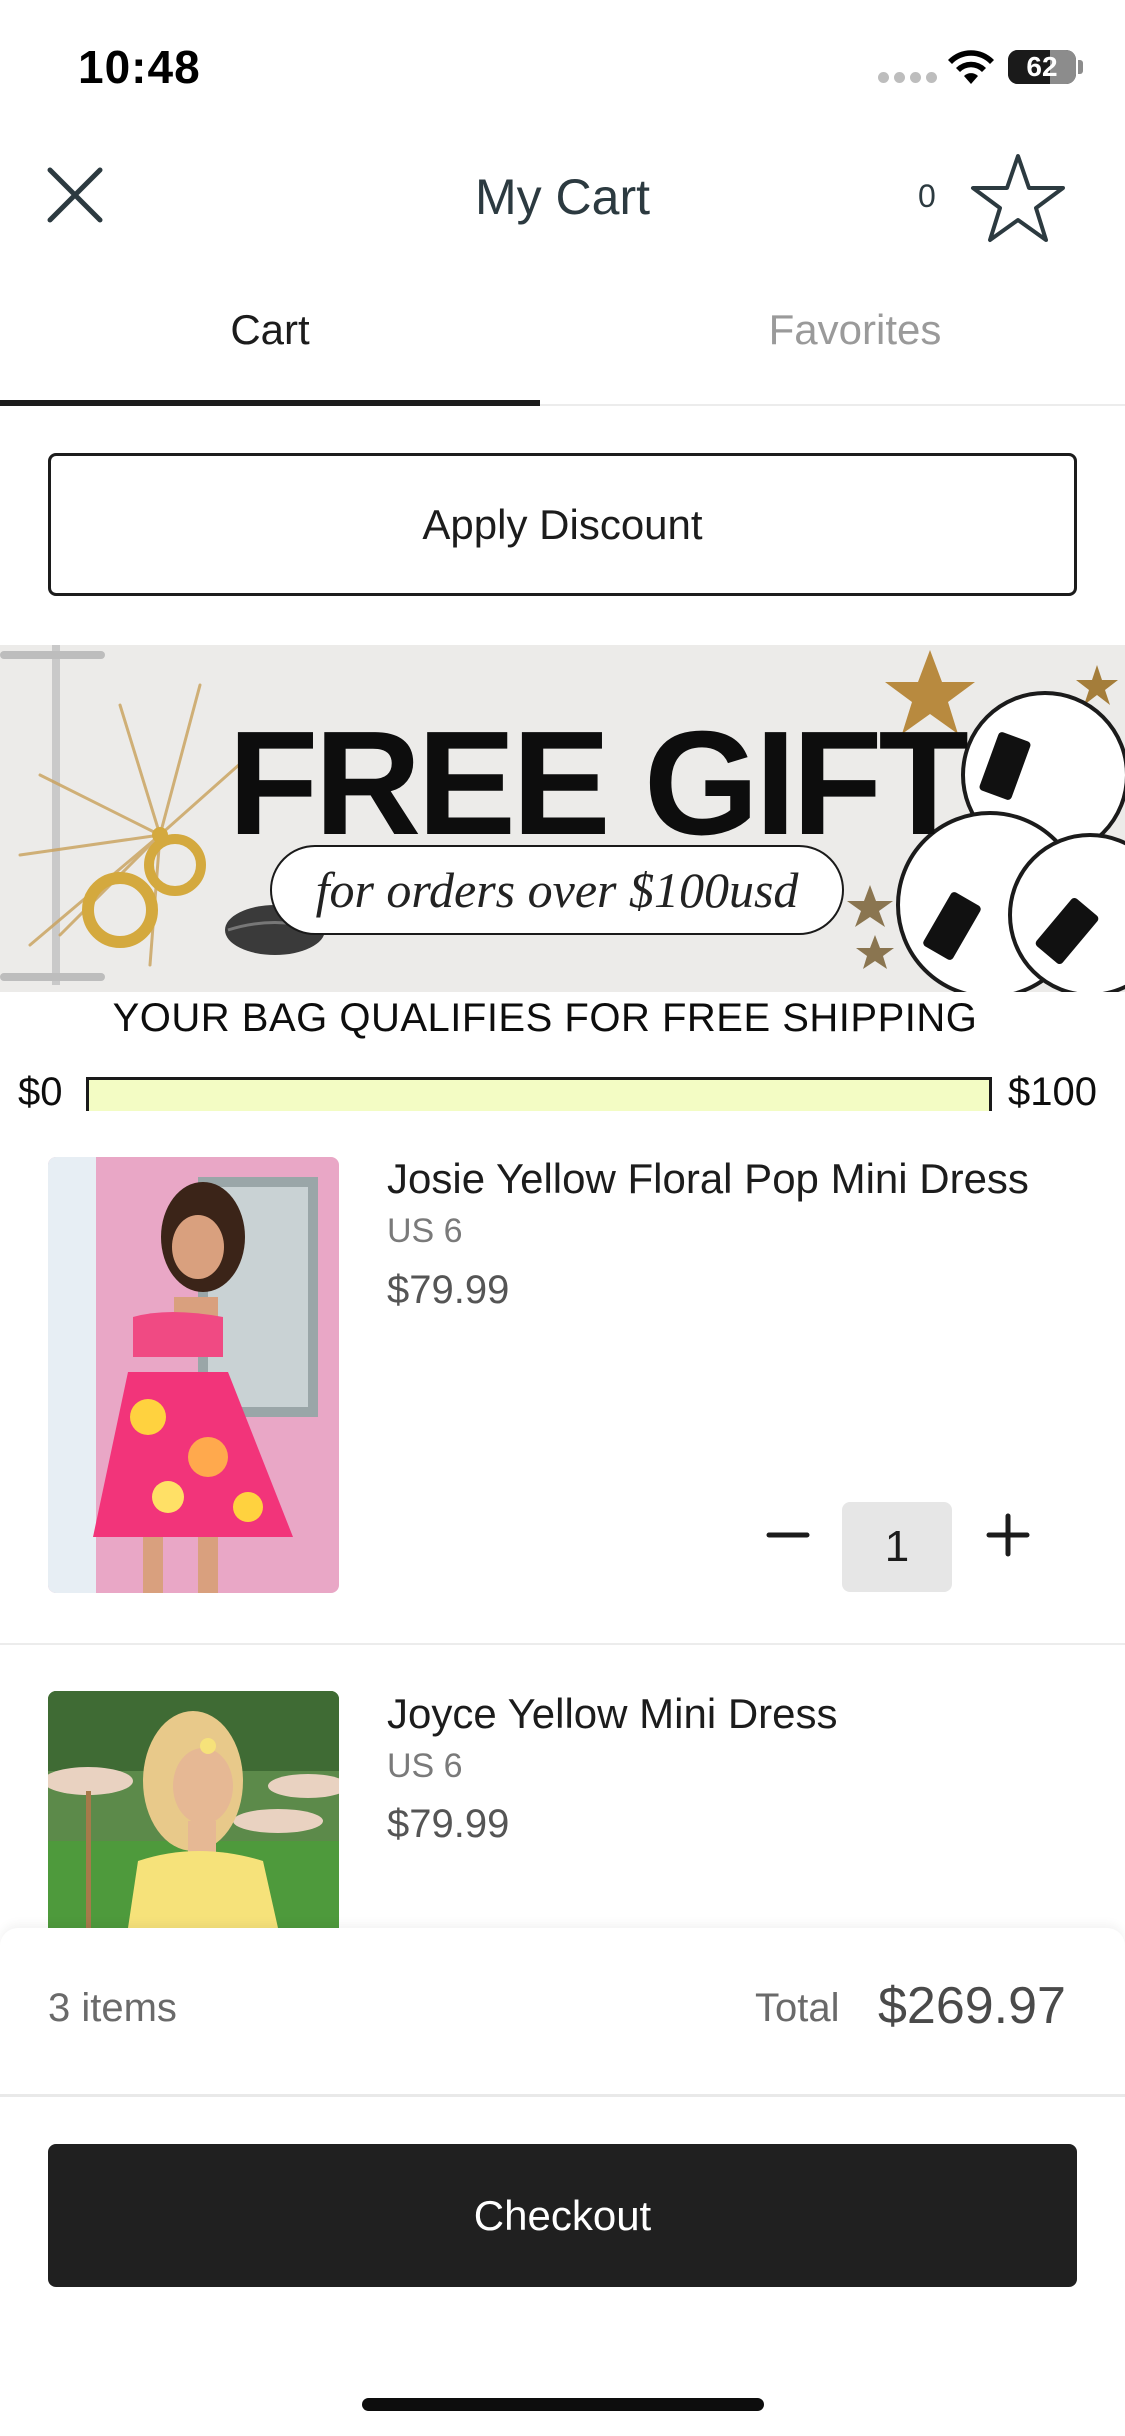  I want to click on banner-title: FREE GIFT, so click(598, 783).